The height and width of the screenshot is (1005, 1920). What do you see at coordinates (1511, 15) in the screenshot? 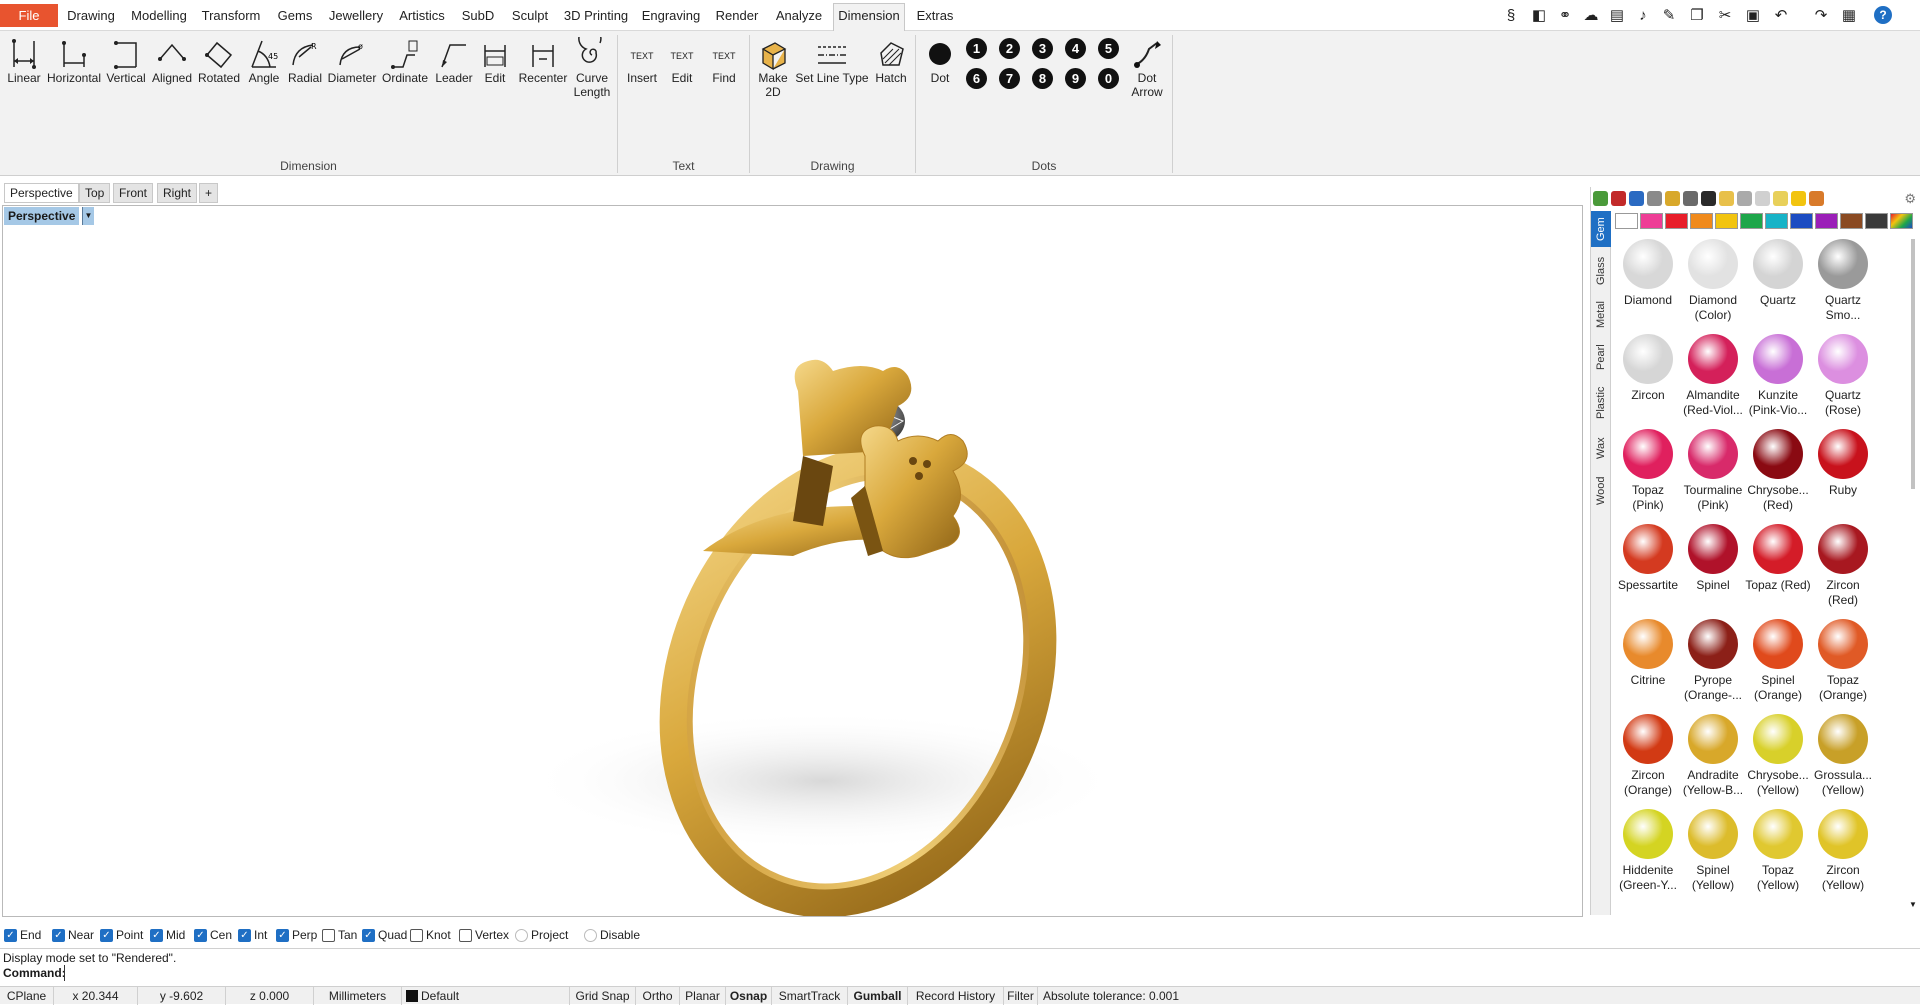
I see `grasshopper-icon: §` at bounding box center [1511, 15].